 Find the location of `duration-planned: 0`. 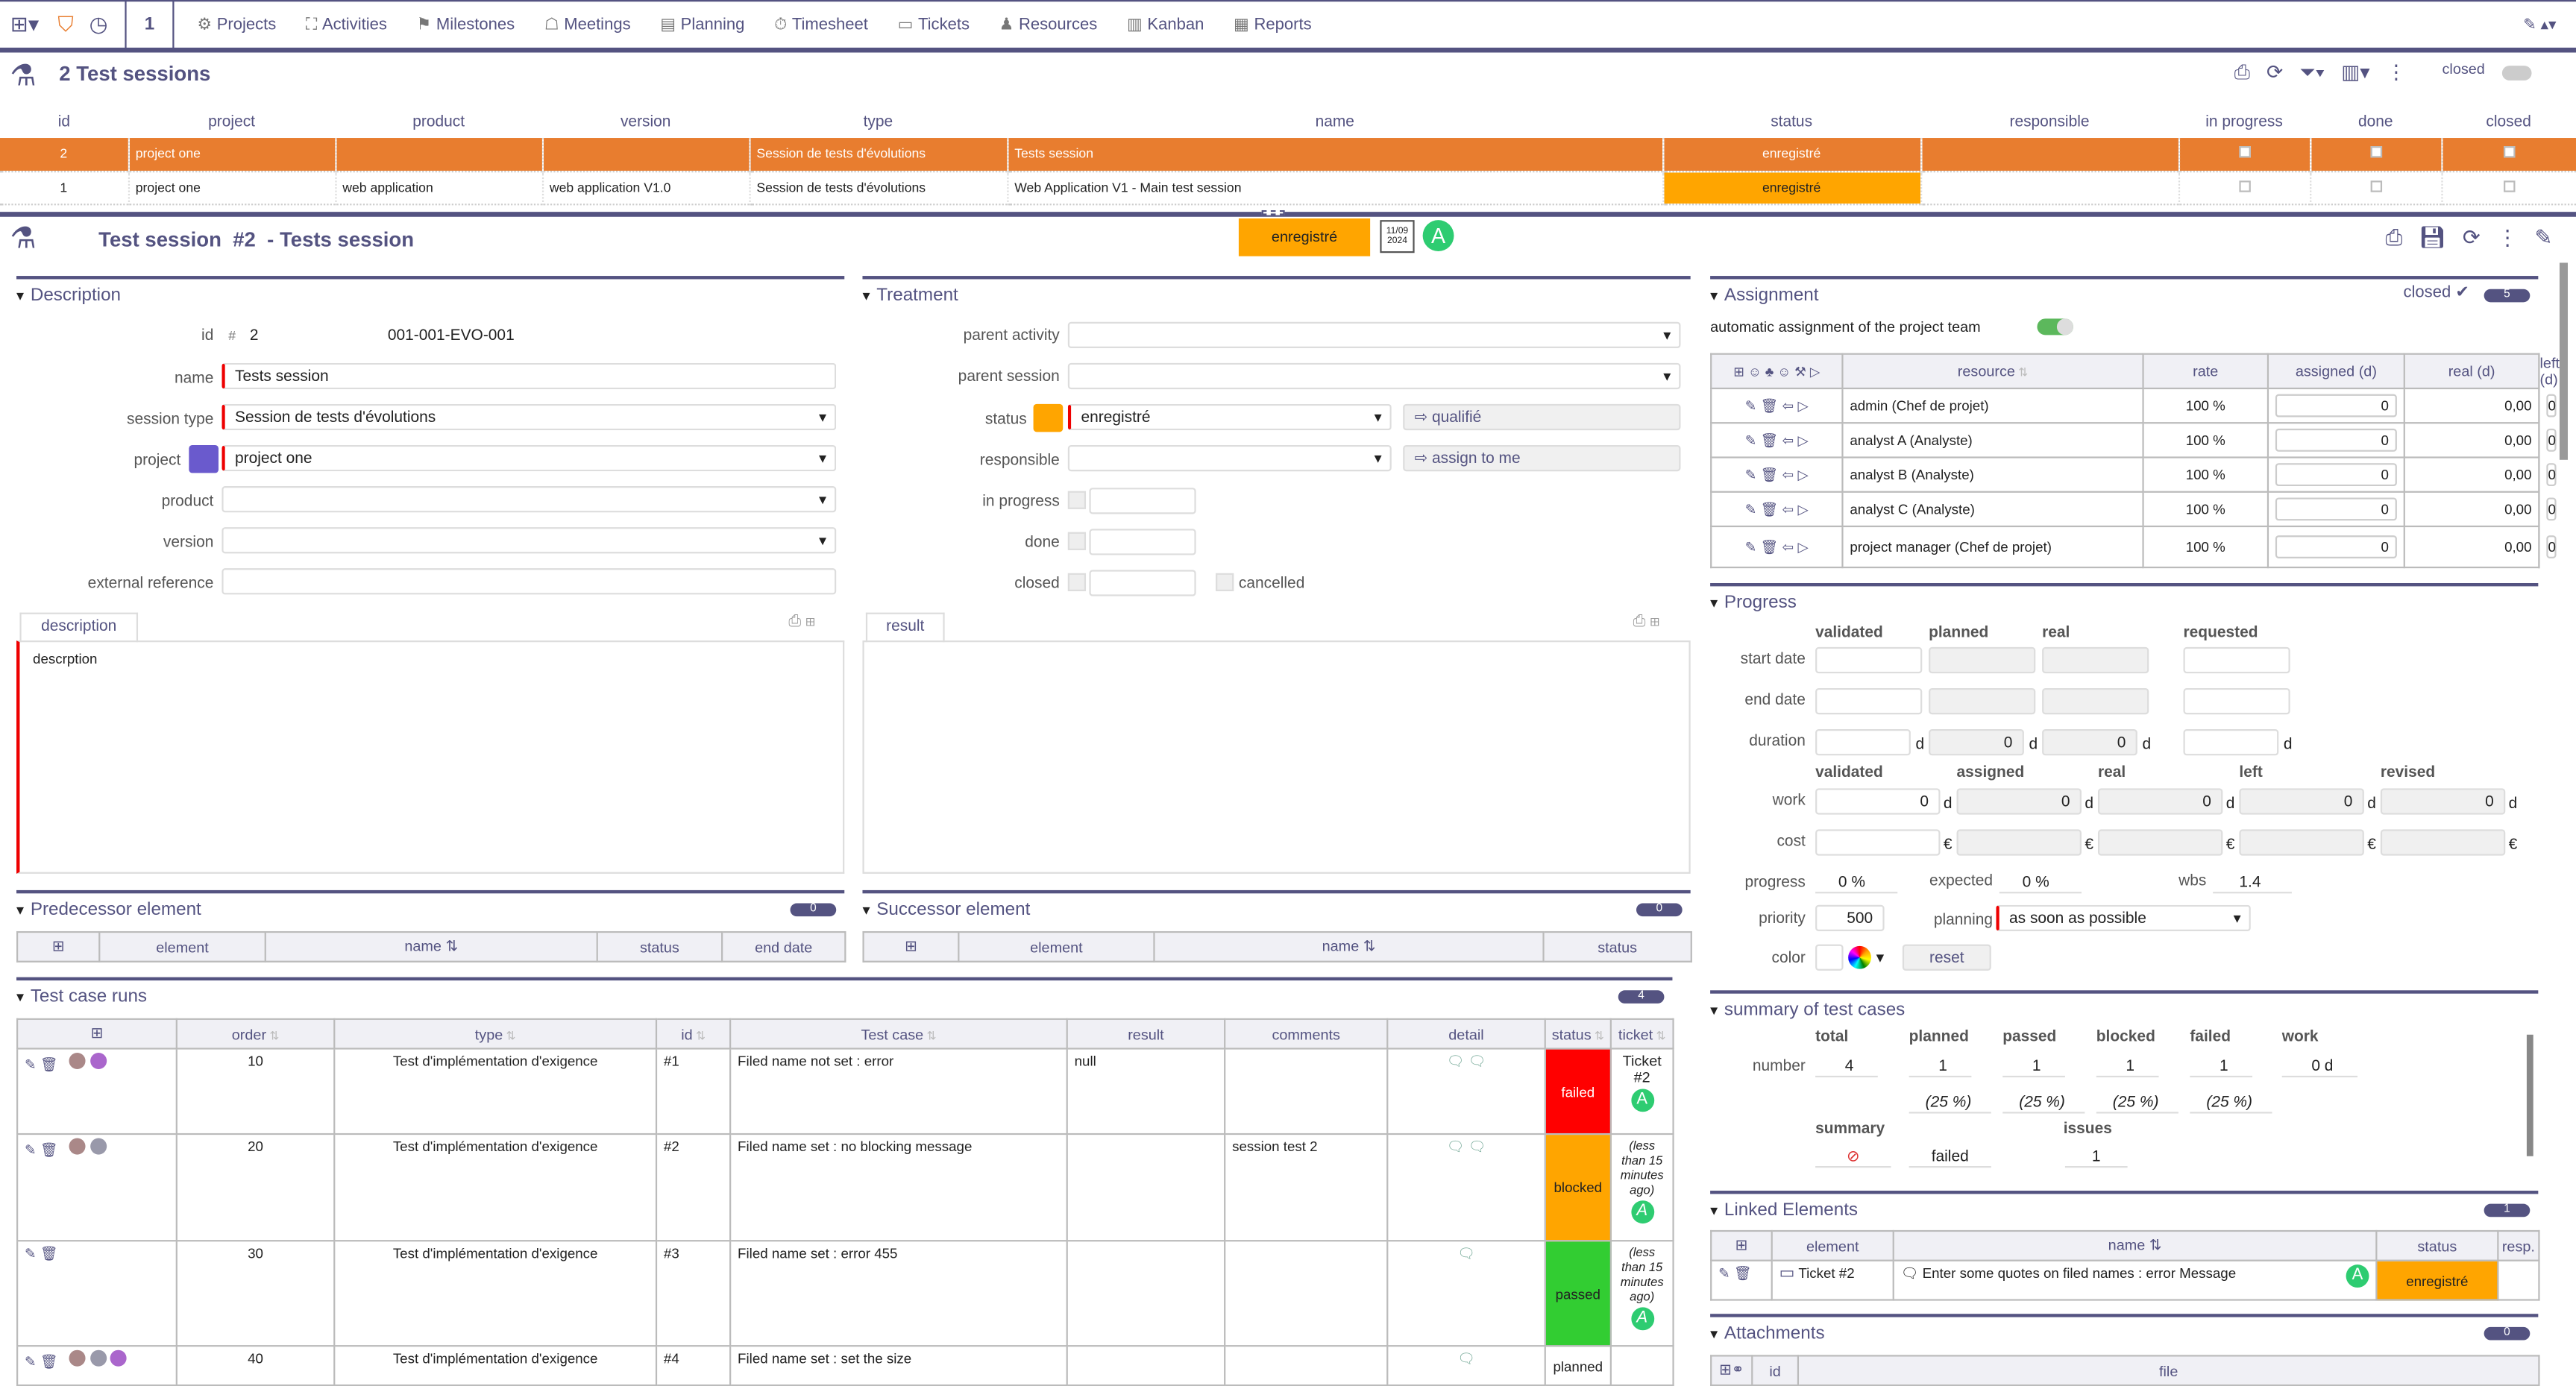

duration-planned: 0 is located at coordinates (1977, 742).